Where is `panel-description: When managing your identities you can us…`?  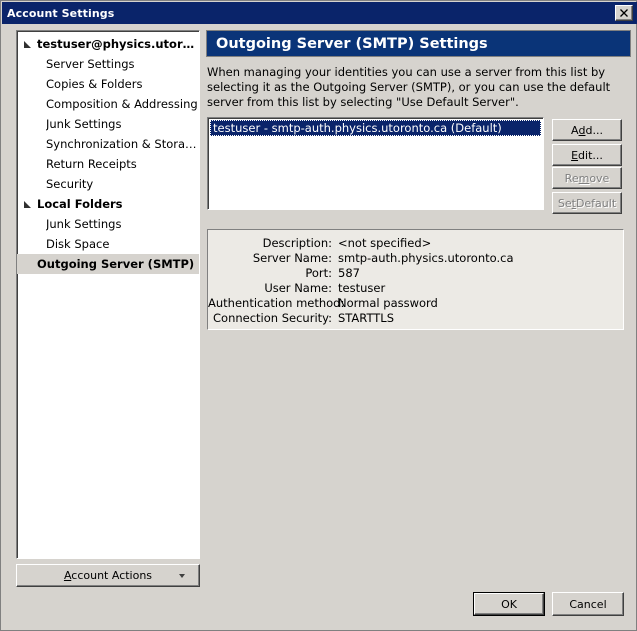
panel-description: When managing your identities you can us… is located at coordinates (409, 87).